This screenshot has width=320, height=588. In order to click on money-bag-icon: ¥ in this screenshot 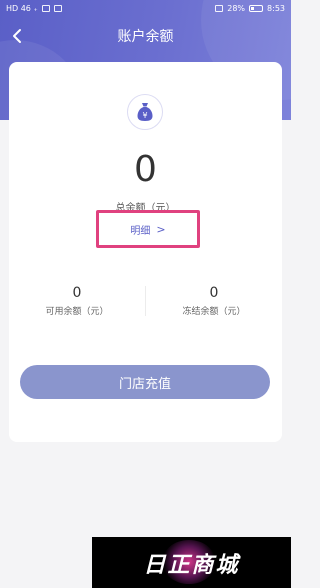, I will do `click(145, 112)`.